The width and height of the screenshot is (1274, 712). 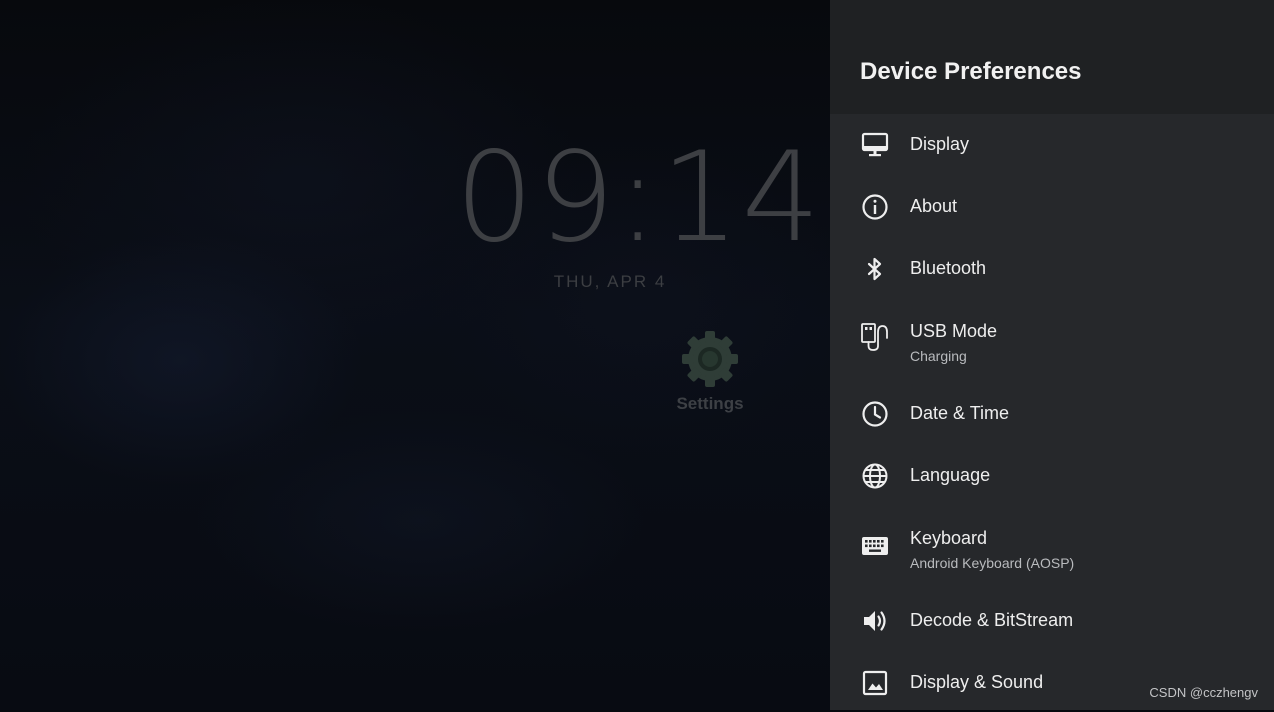 I want to click on bluetooth-icon, so click(x=875, y=269).